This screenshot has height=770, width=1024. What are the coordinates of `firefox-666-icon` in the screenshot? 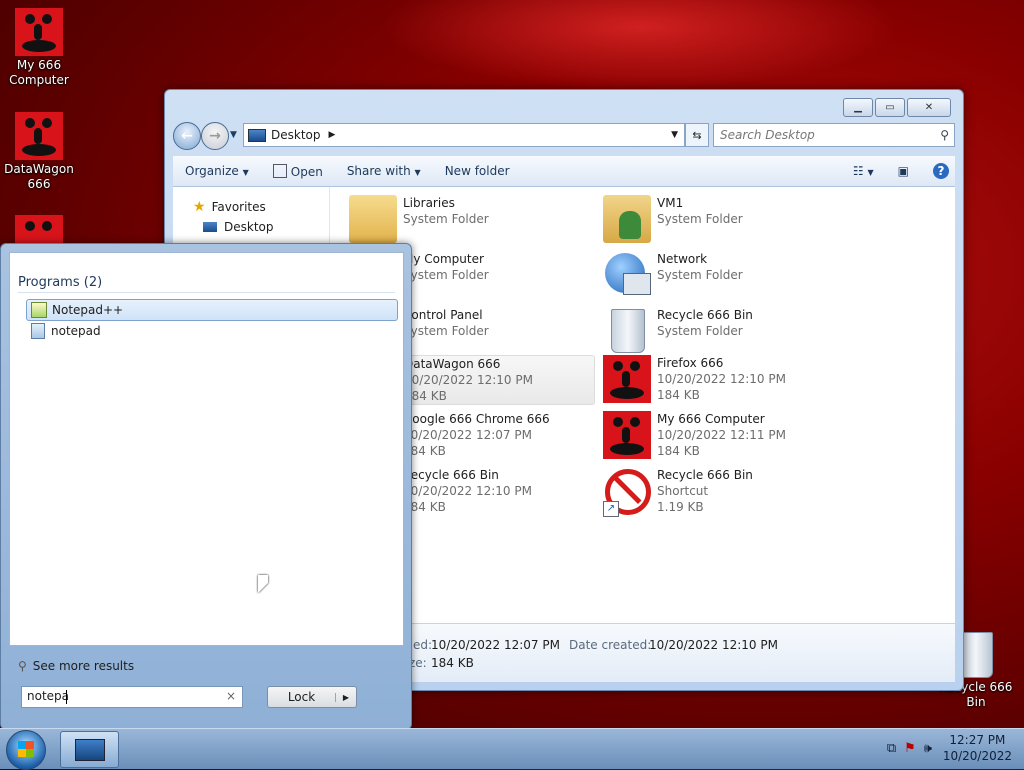 It's located at (627, 379).